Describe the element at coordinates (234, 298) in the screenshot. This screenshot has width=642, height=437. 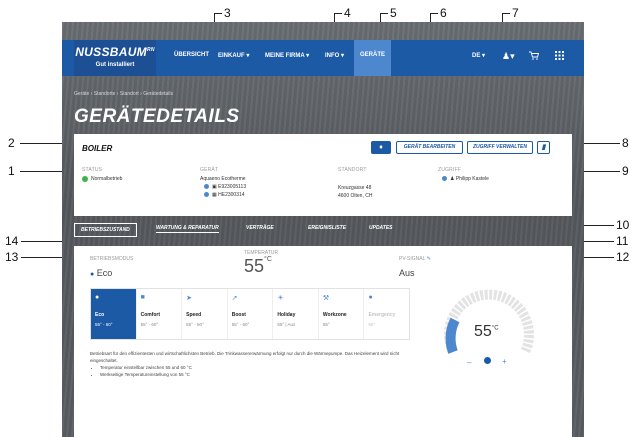
I see `rocket-icon: ➚` at that location.